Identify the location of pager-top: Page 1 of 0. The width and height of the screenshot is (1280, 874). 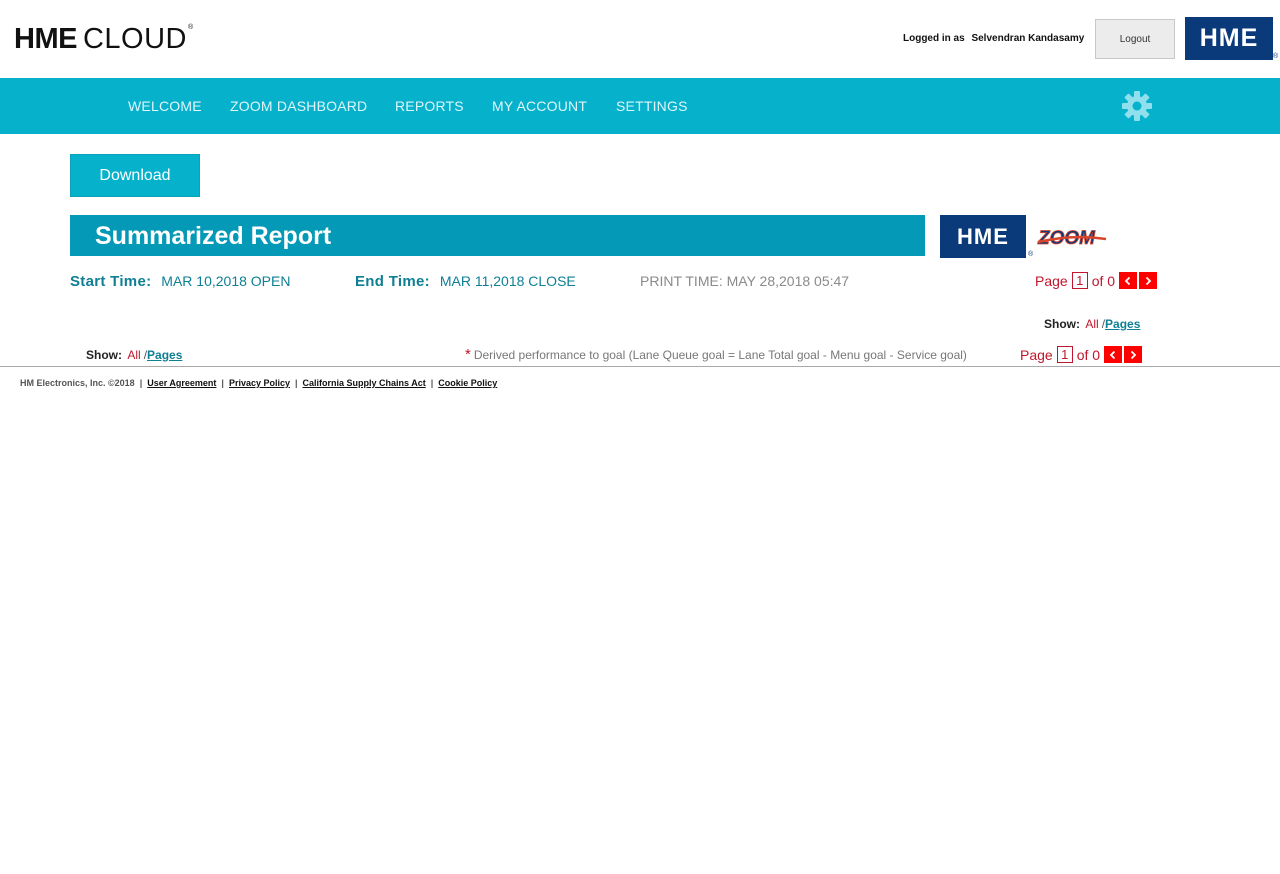
(1096, 280).